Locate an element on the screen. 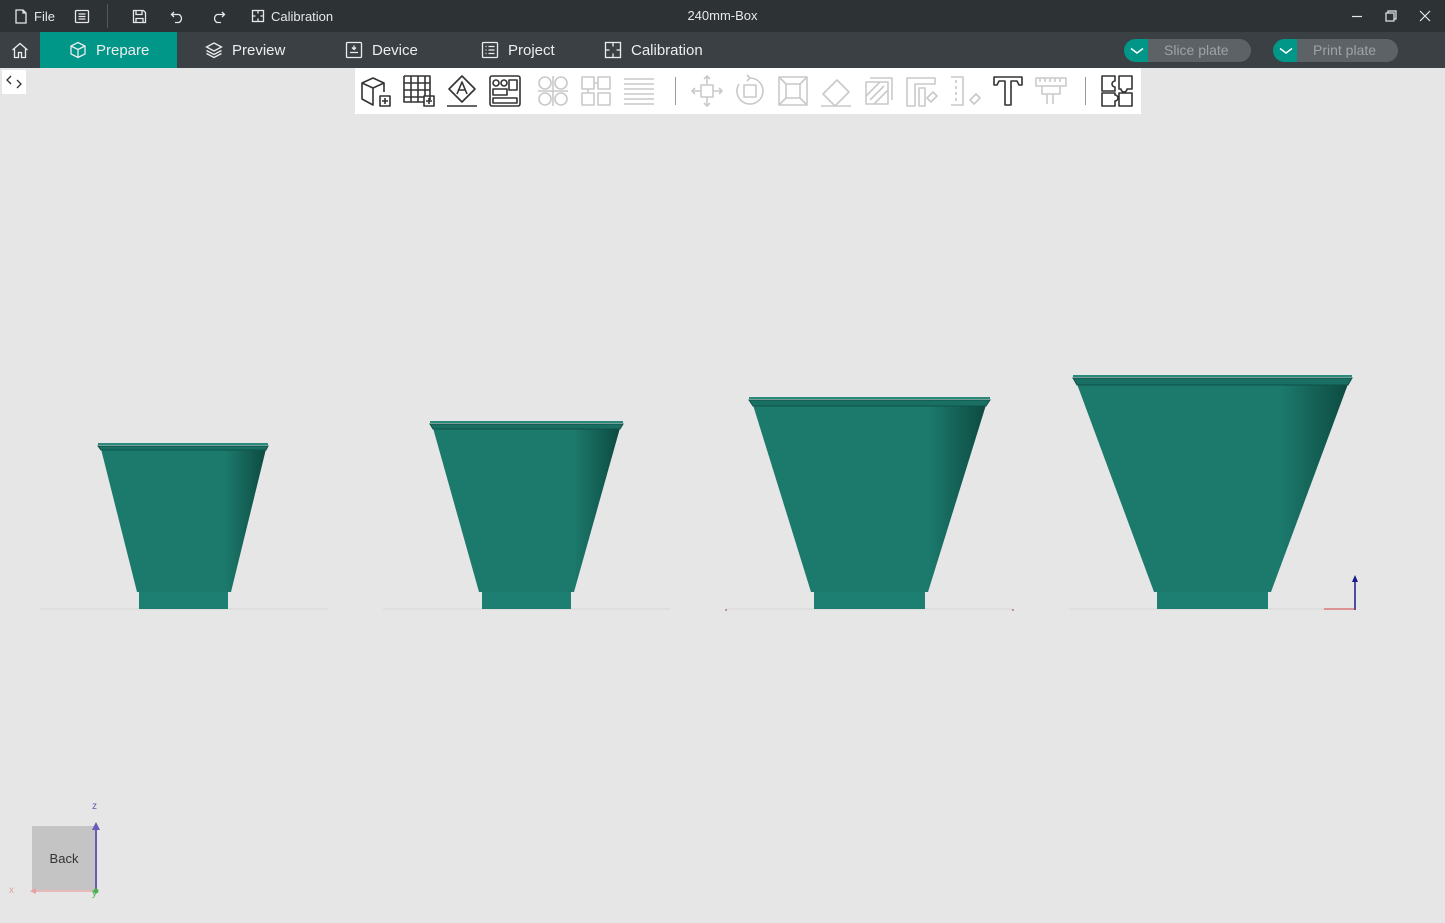 This screenshot has height=923, width=1445. print-plate-button: Print plate is located at coordinates (1336, 50).